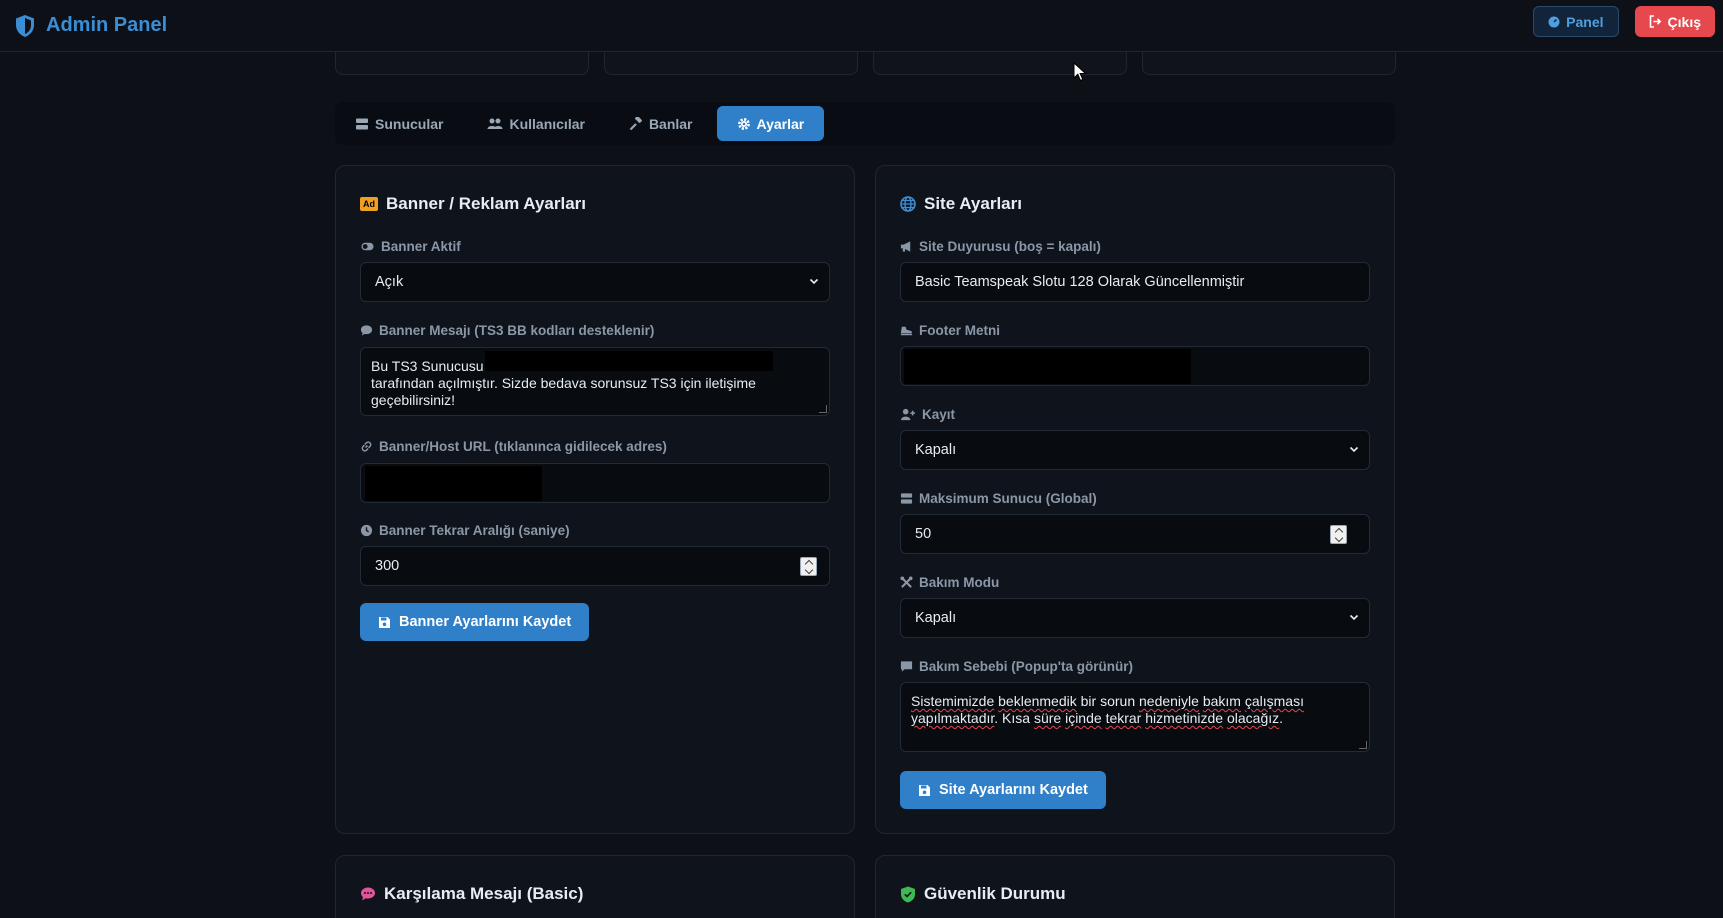  I want to click on banner-active-select: Açık, so click(595, 282).